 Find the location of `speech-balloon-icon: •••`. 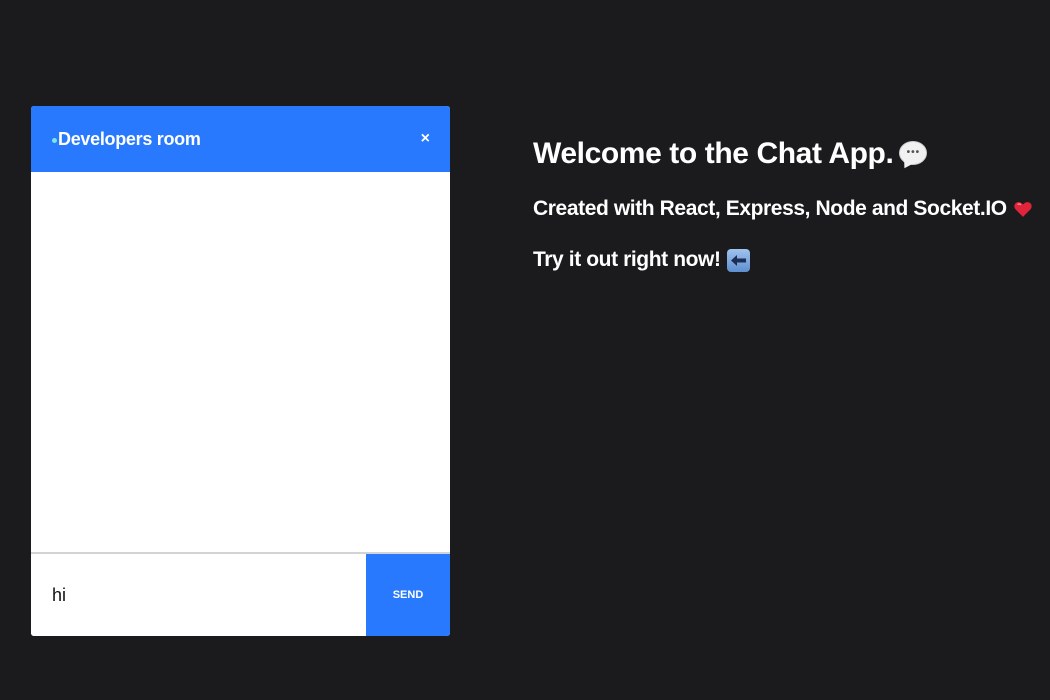

speech-balloon-icon: ••• is located at coordinates (913, 156).